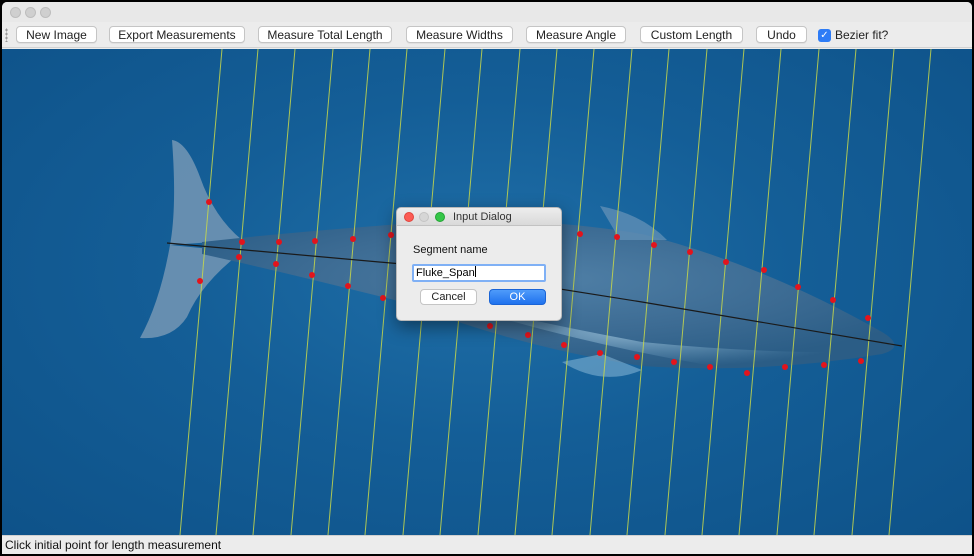 Image resolution: width=974 pixels, height=556 pixels. What do you see at coordinates (325, 34) in the screenshot?
I see `measure-total-length-button: Measure Total Length` at bounding box center [325, 34].